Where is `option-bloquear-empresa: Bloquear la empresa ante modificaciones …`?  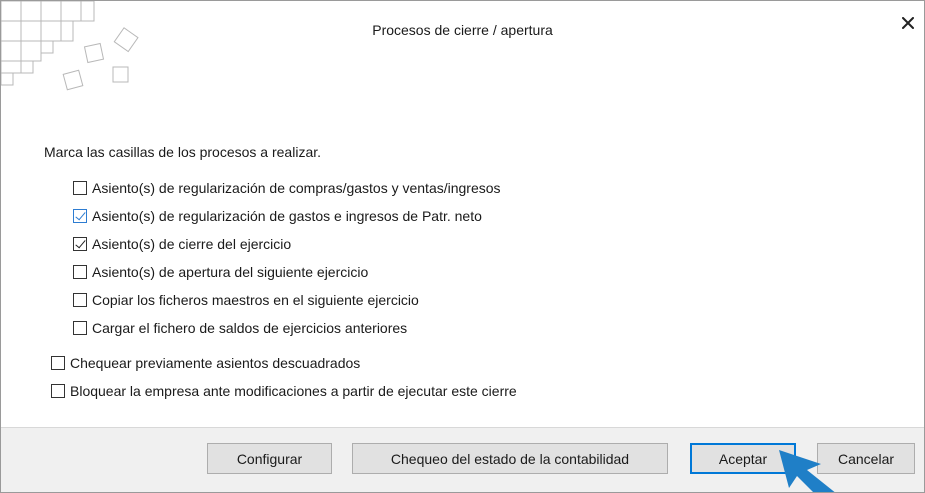 option-bloquear-empresa: Bloquear la empresa ante modificaciones … is located at coordinates (284, 391).